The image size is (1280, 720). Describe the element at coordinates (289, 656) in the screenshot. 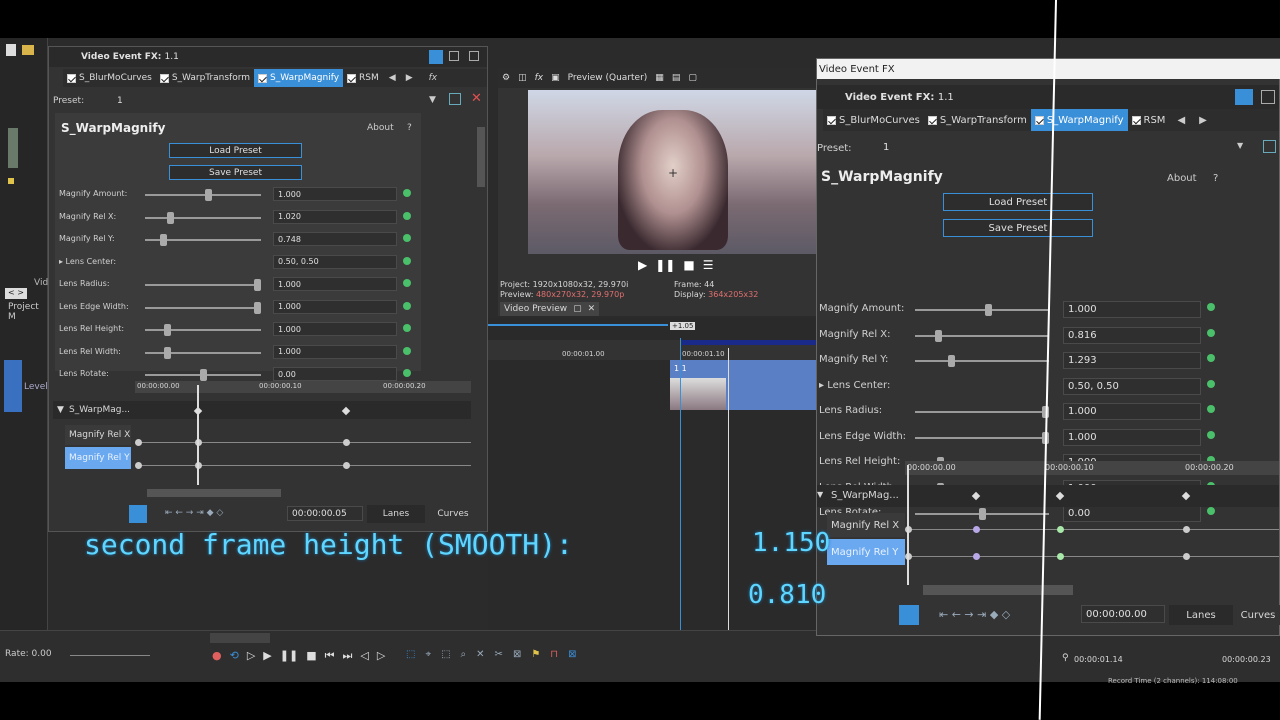

I see `pause-icon: ❚❚` at that location.